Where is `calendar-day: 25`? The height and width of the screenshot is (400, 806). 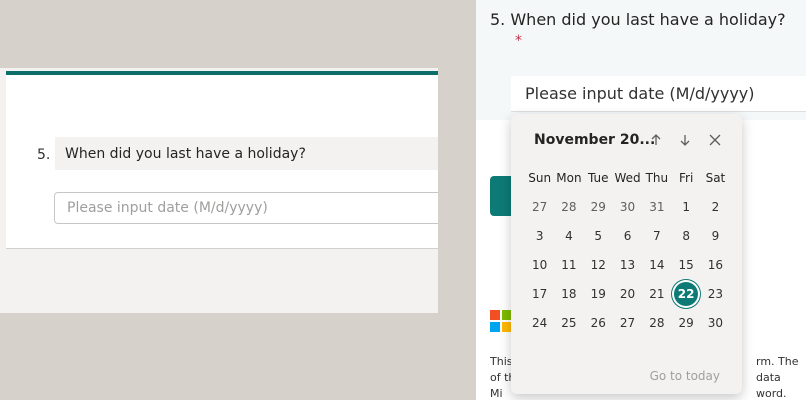
calendar-day: 25 is located at coordinates (568, 323).